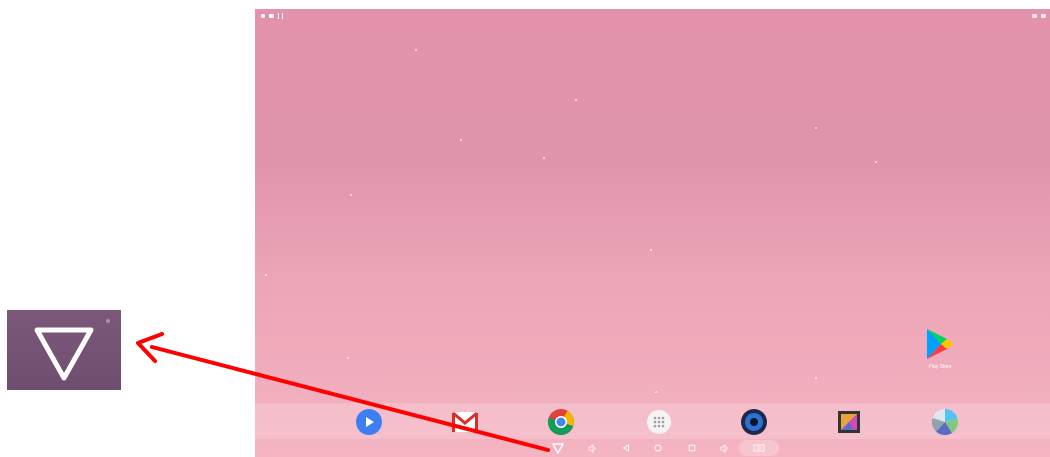 Image resolution: width=1050 pixels, height=457 pixels. I want to click on recents-button, so click(692, 448).